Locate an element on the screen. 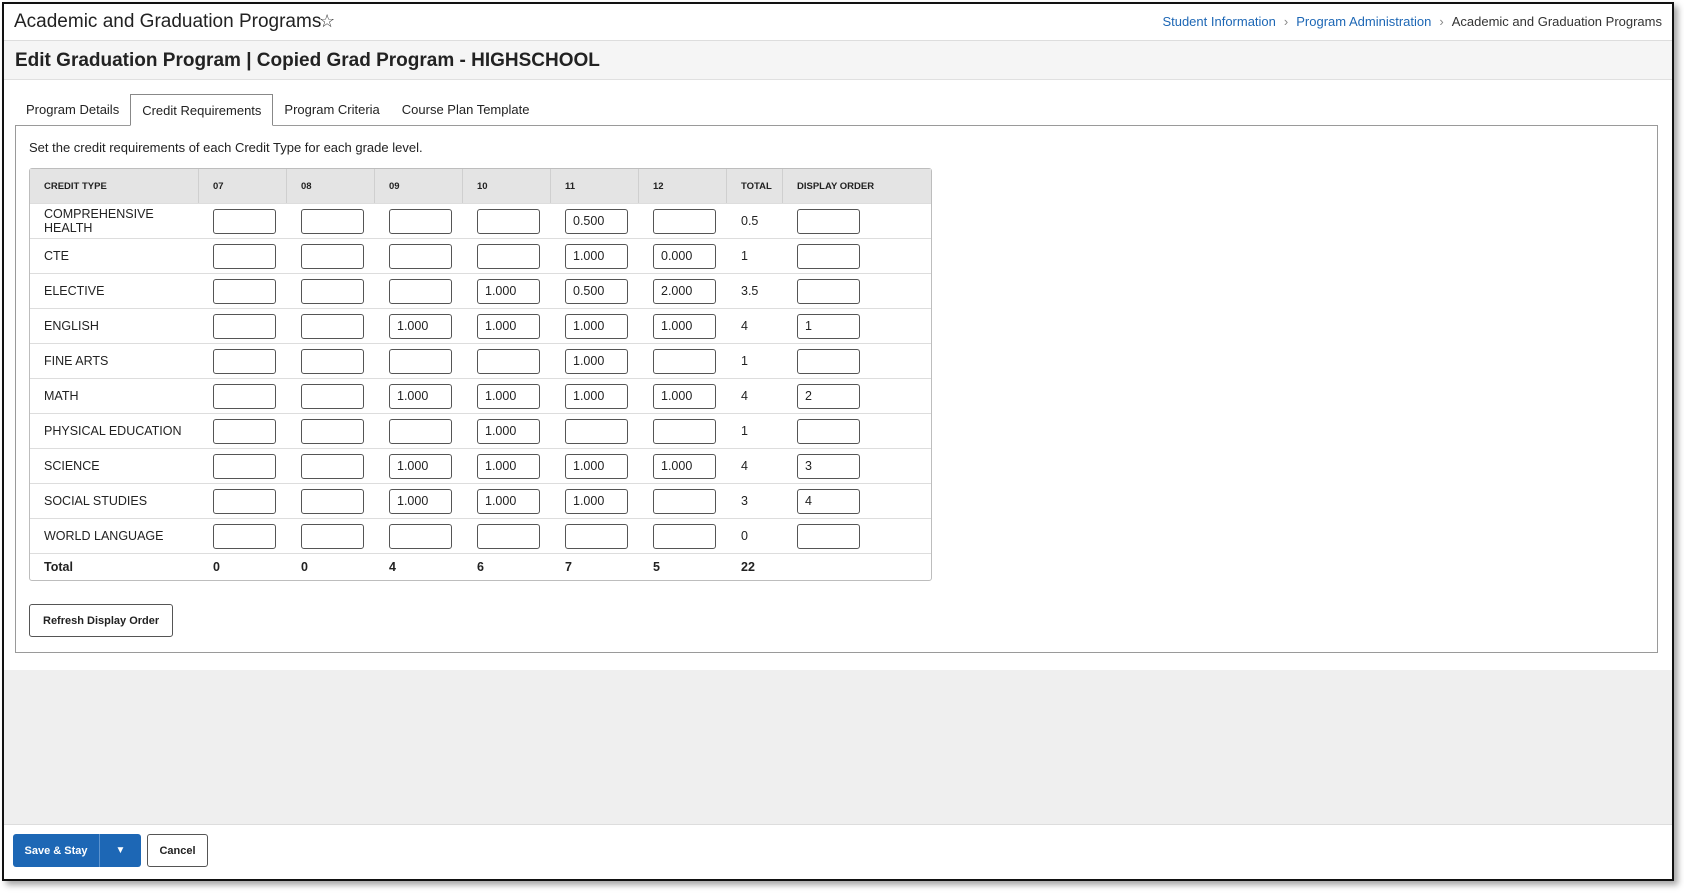 Image resolution: width=1684 pixels, height=893 pixels. breadcrumb-student-information: Student Information is located at coordinates (1218, 21).